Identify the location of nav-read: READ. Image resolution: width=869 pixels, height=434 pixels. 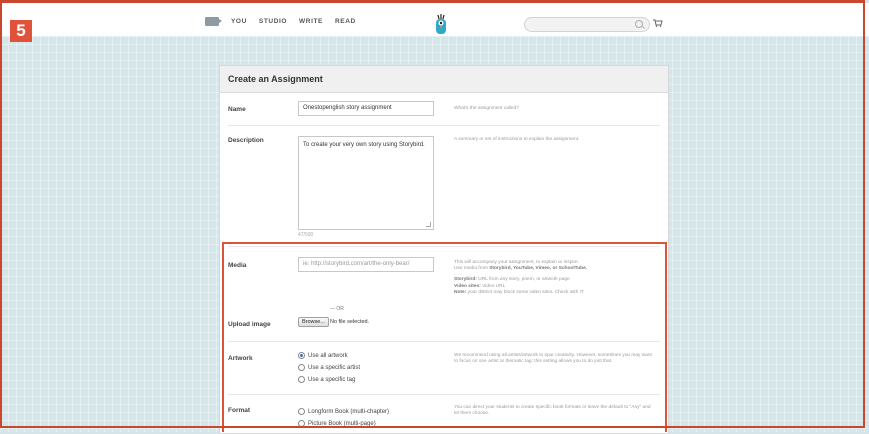
(345, 21).